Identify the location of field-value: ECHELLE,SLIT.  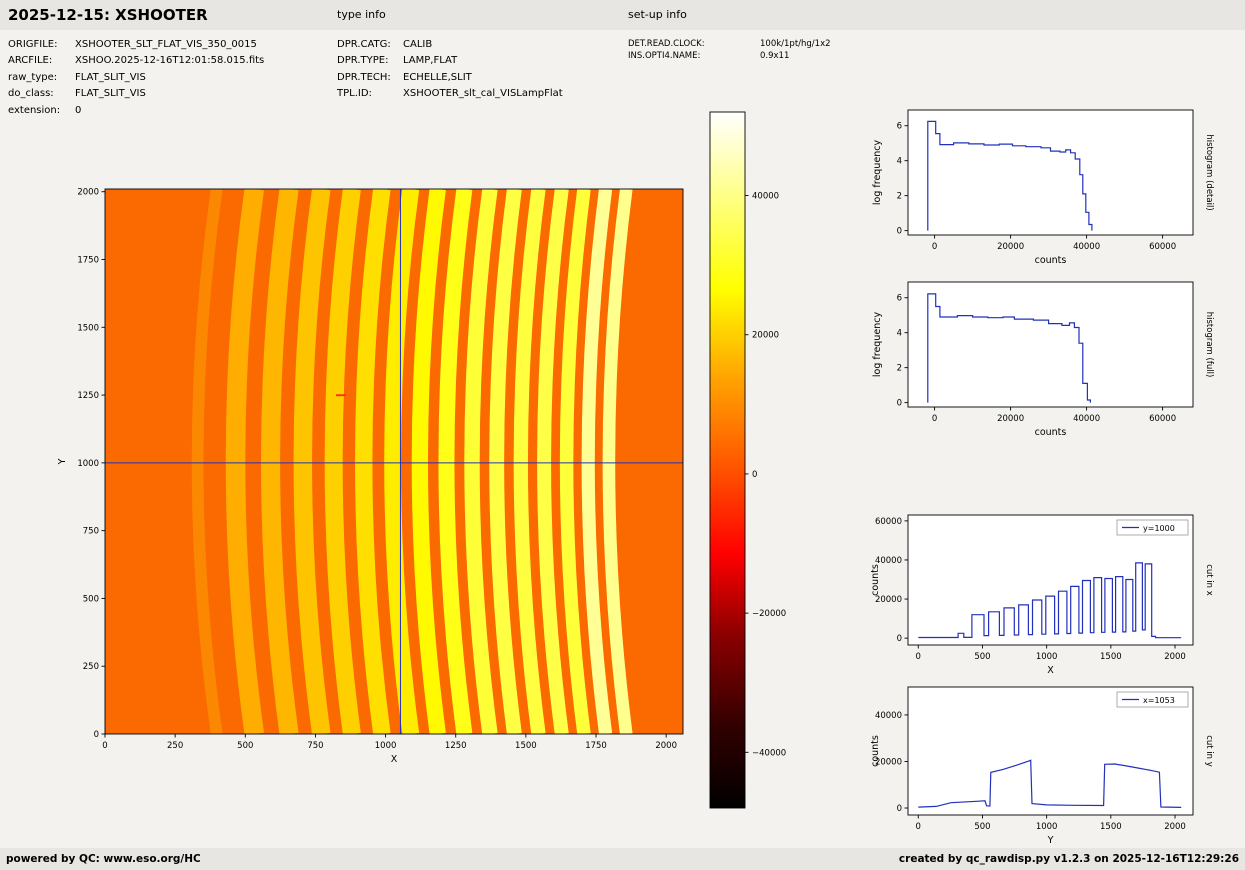
(437, 77).